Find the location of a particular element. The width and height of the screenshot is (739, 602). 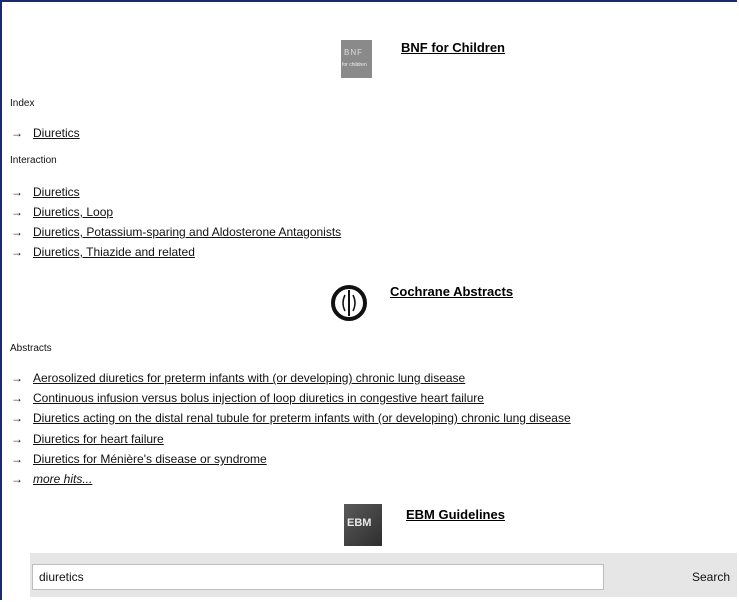

bnf-logo-text: BNF is located at coordinates (353, 52).